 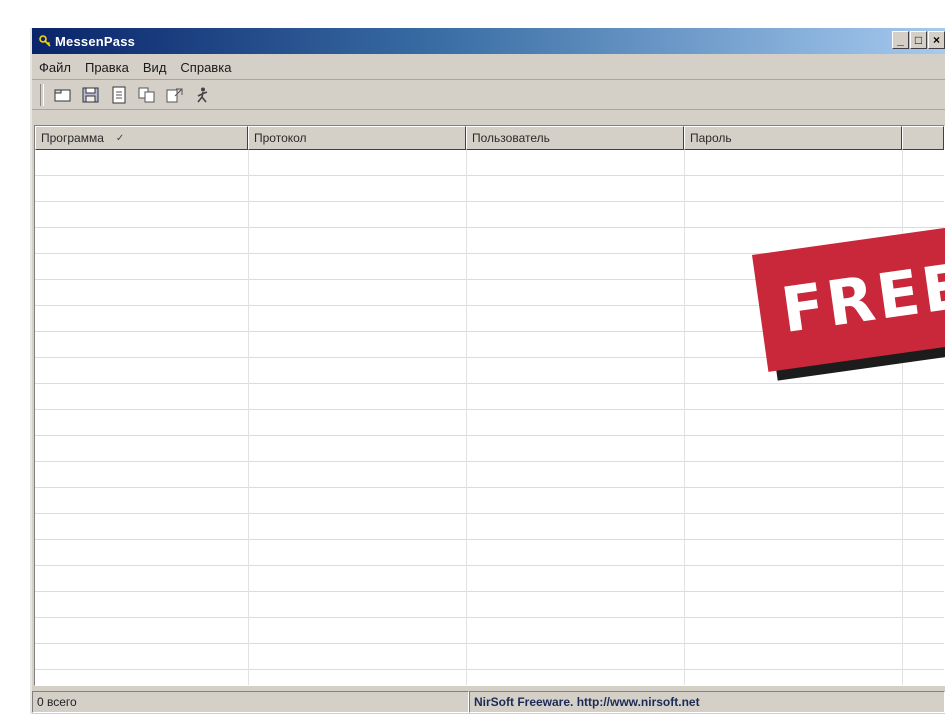 What do you see at coordinates (155, 67) in the screenshot?
I see `menu-view: Вид` at bounding box center [155, 67].